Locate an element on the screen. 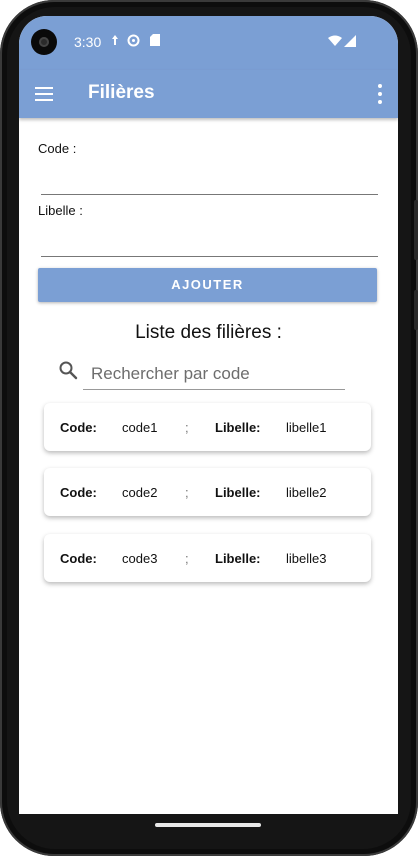 Image resolution: width=418 pixels, height=856 pixels. sim-card-icon is located at coordinates (155, 41).